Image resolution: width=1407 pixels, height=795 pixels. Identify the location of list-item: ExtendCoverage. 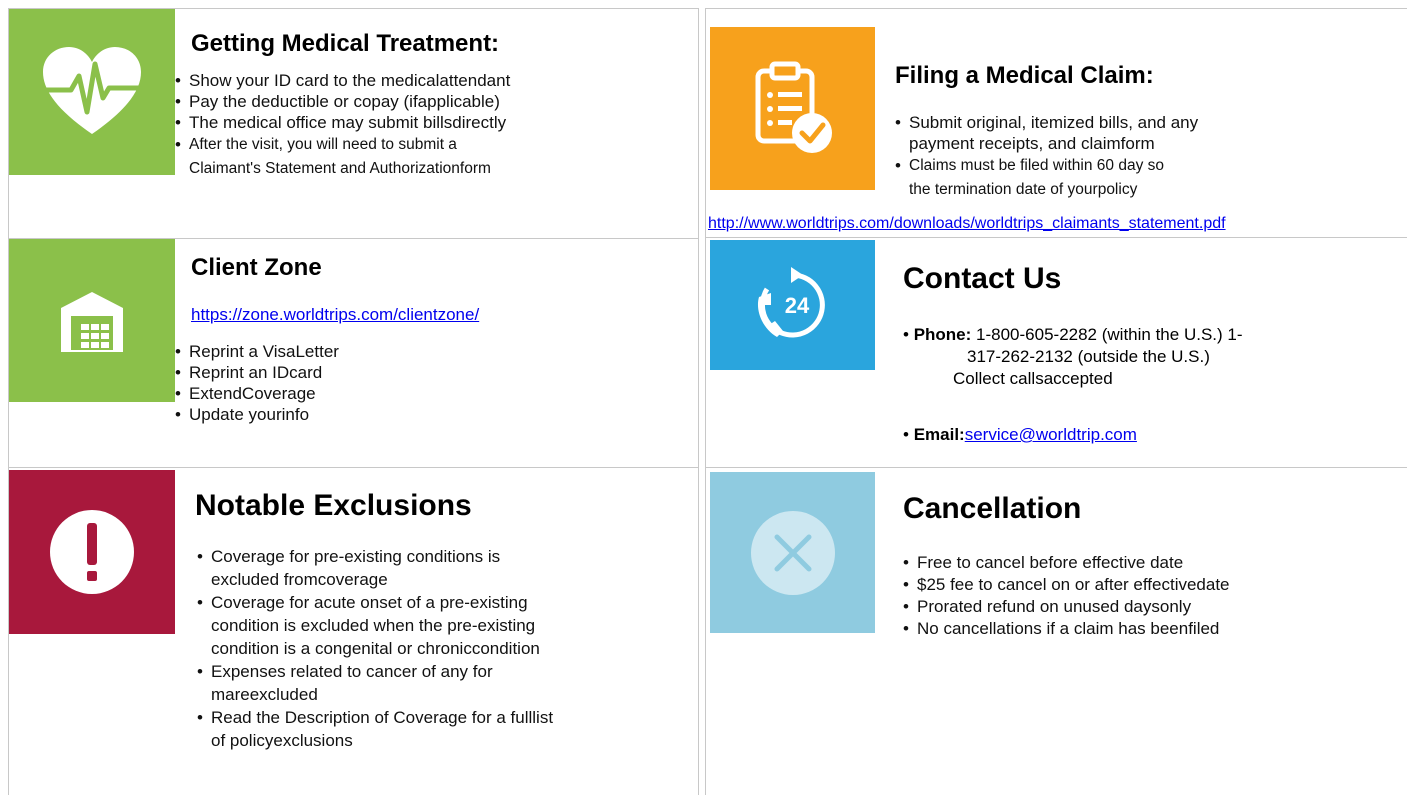
(425, 393).